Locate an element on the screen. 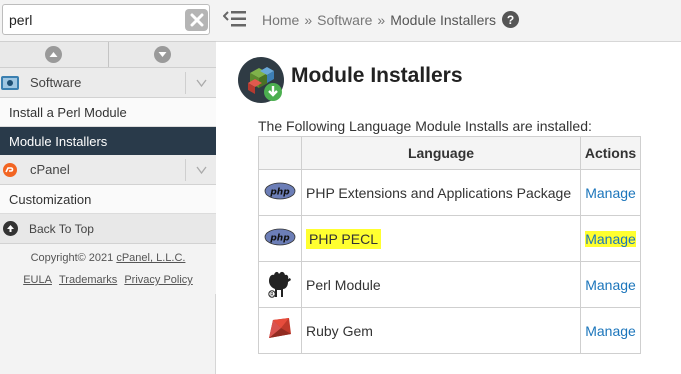 The image size is (681, 374). sidebar-item-customization: Customization is located at coordinates (108, 199).